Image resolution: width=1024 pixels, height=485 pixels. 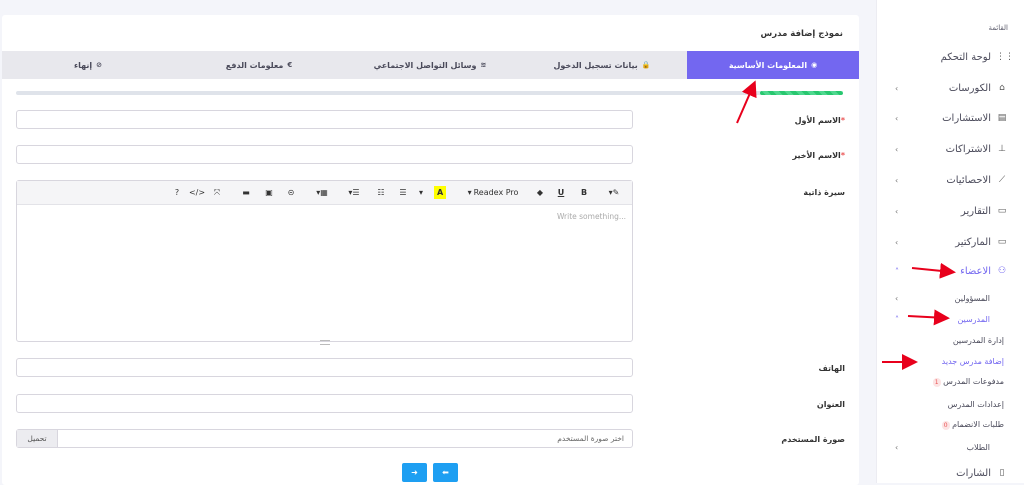 I want to click on help-icon: ?, so click(x=177, y=192).